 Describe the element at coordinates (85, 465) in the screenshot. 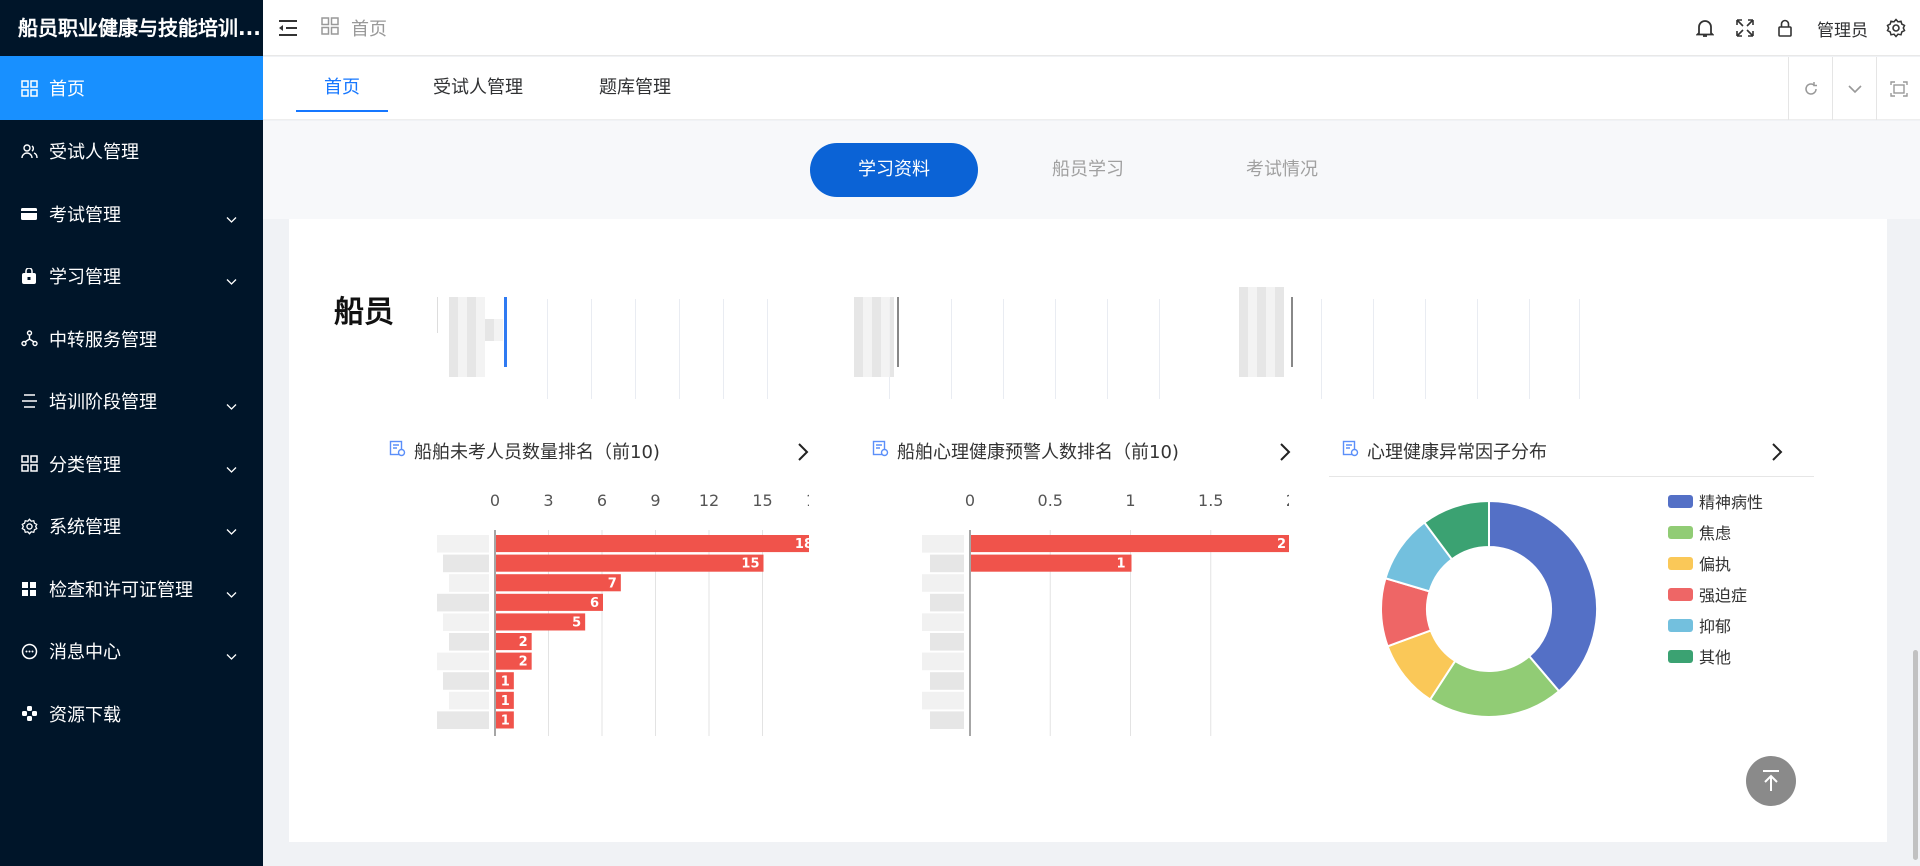

I see `sidebar-item-label: 分类管理` at that location.